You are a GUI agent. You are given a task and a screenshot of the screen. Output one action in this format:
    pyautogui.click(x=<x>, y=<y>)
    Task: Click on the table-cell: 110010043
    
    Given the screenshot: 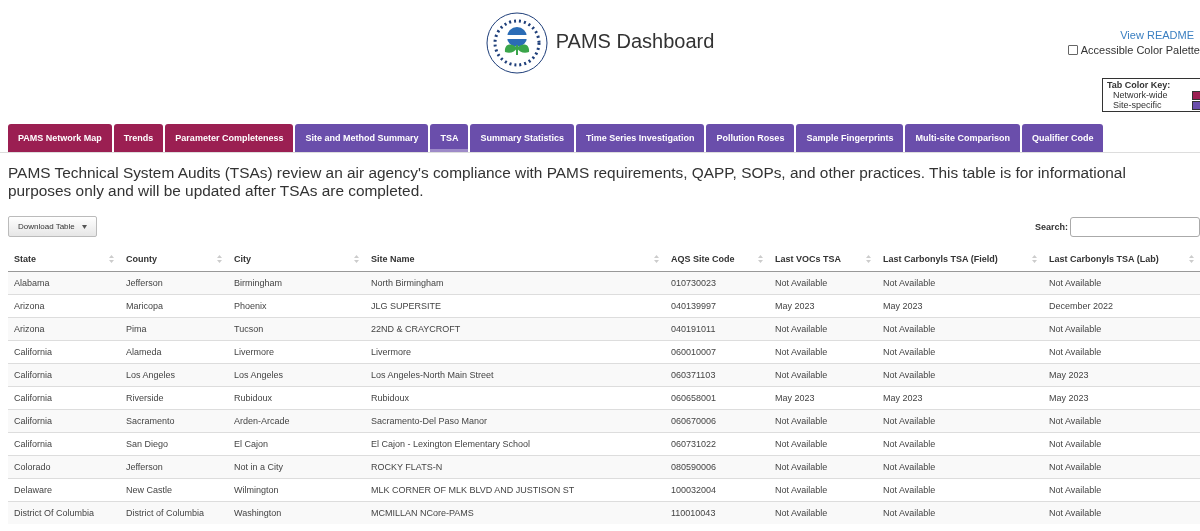 What is the action you would take?
    pyautogui.click(x=717, y=512)
    